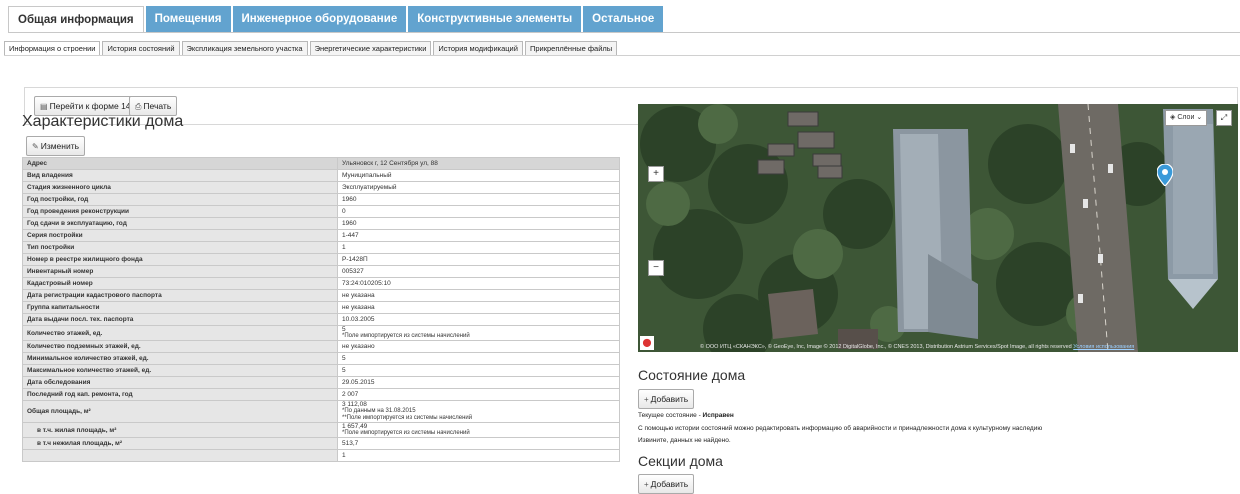 This screenshot has height=494, width=1240. Describe the element at coordinates (180, 259) in the screenshot. I see `row-label: Номер в реестре жилищного фонда` at that location.